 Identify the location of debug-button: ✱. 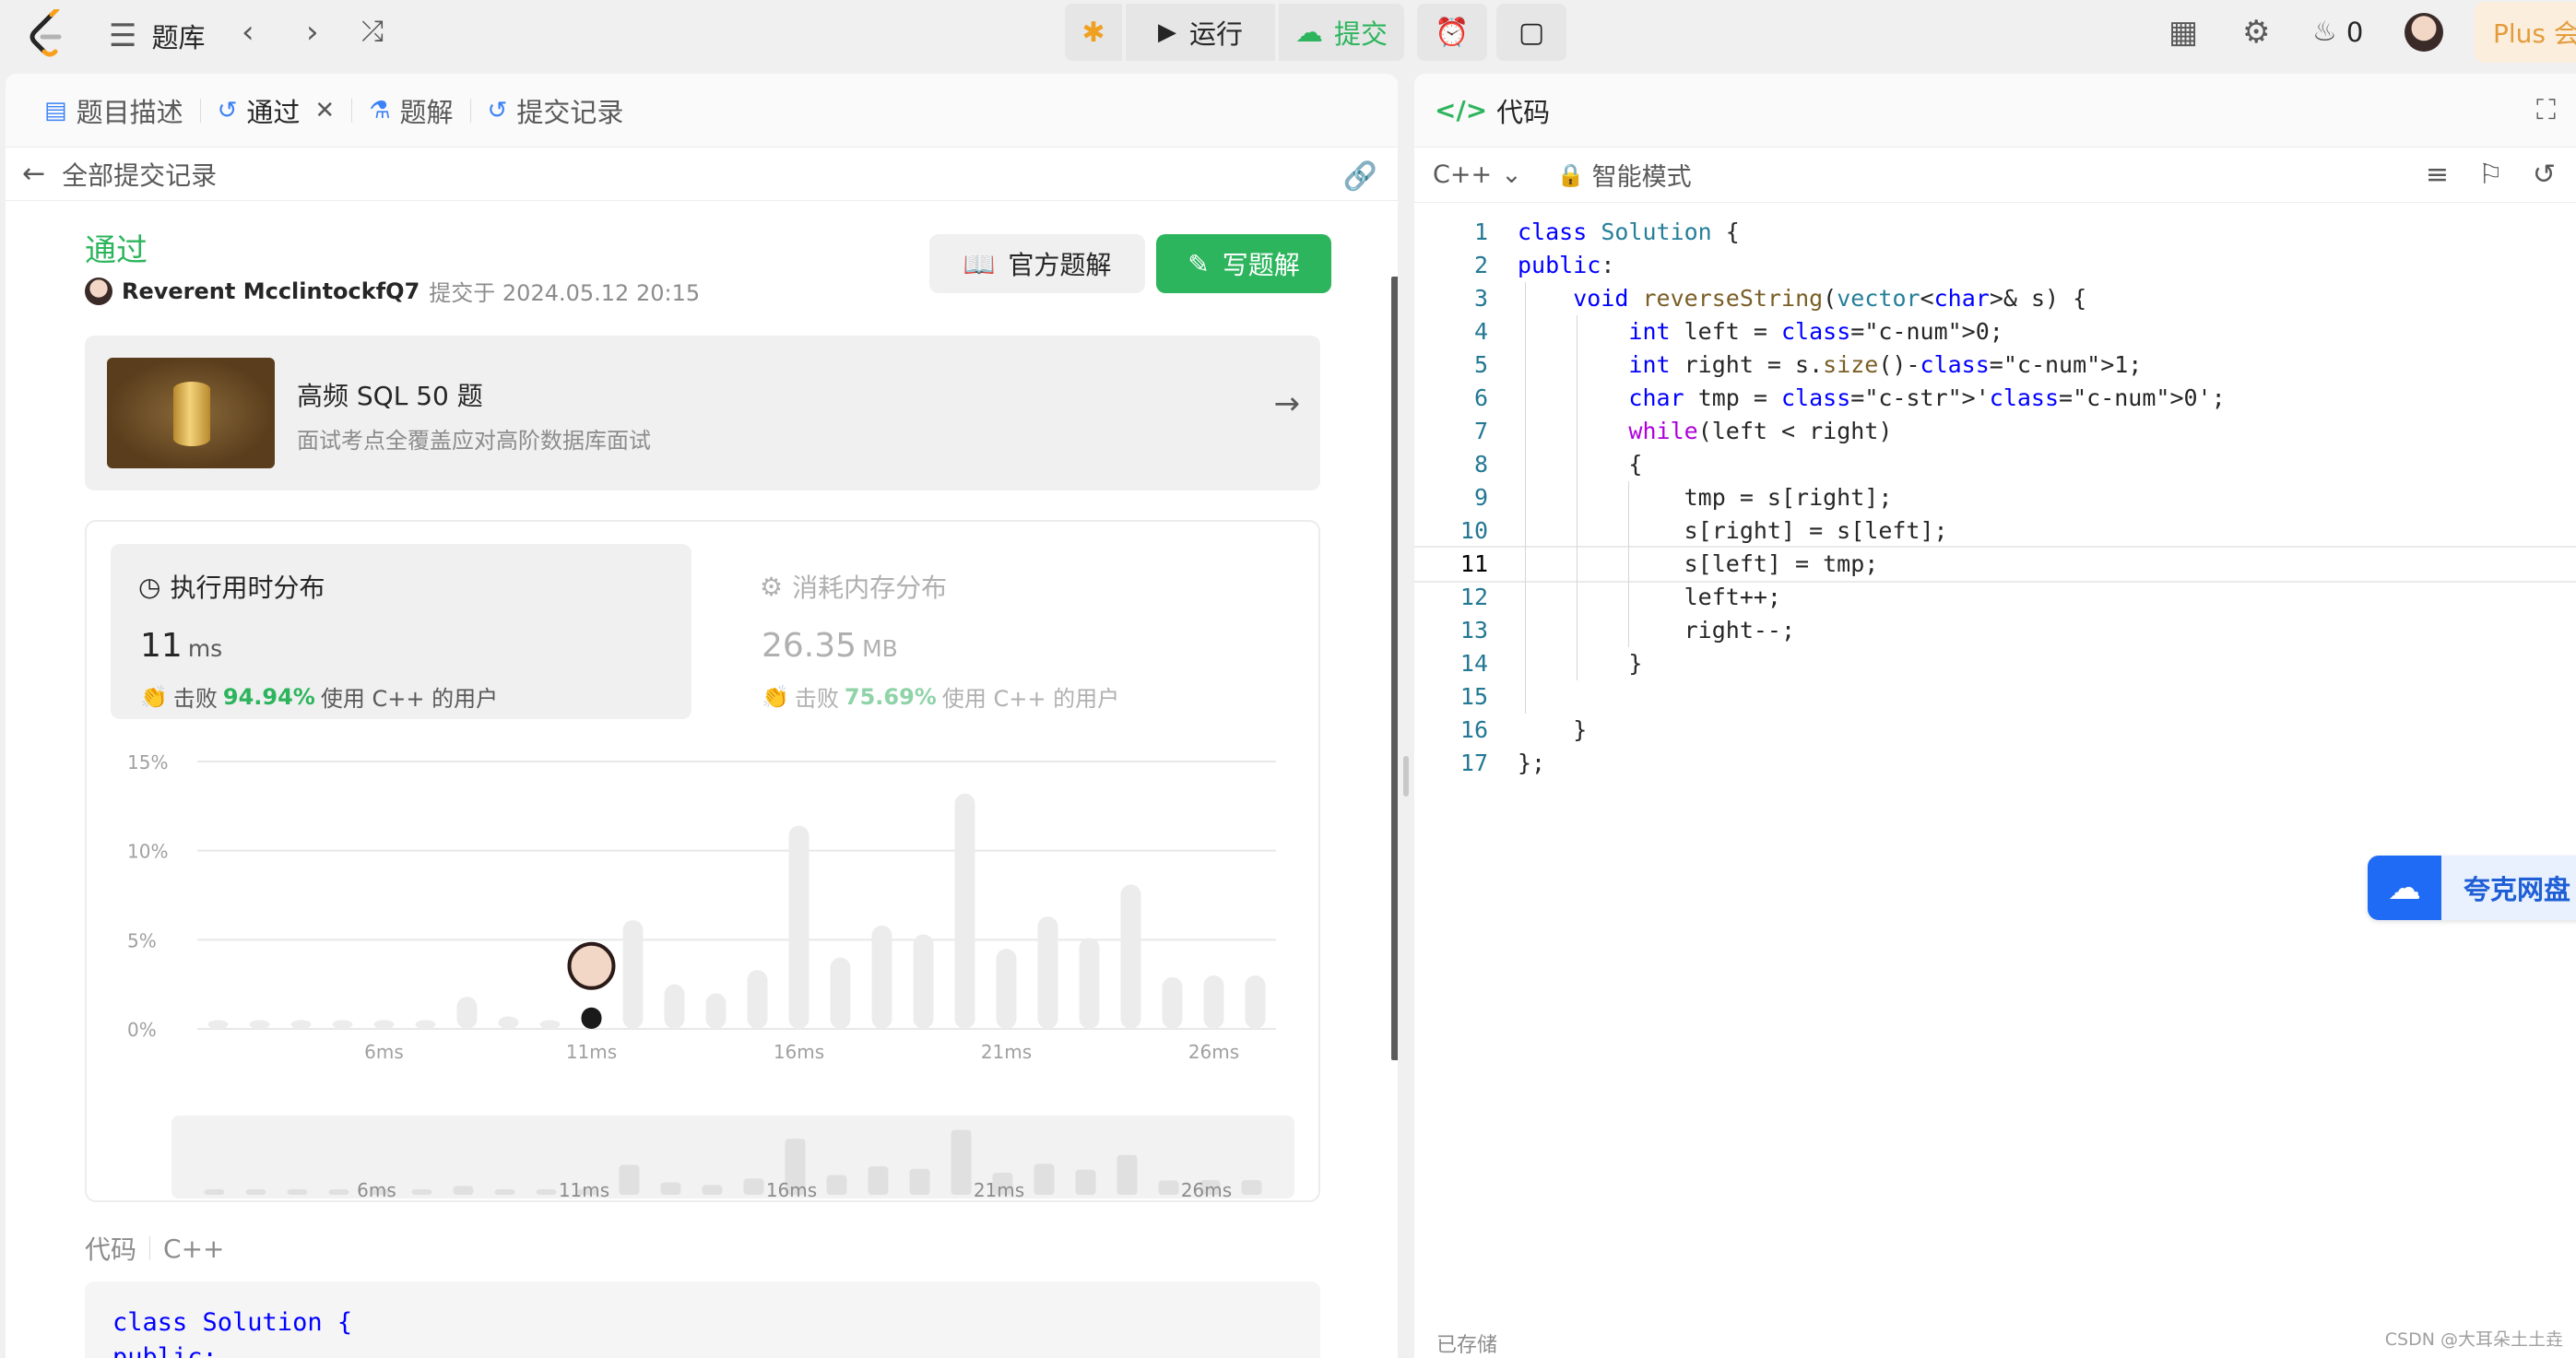
(1093, 32).